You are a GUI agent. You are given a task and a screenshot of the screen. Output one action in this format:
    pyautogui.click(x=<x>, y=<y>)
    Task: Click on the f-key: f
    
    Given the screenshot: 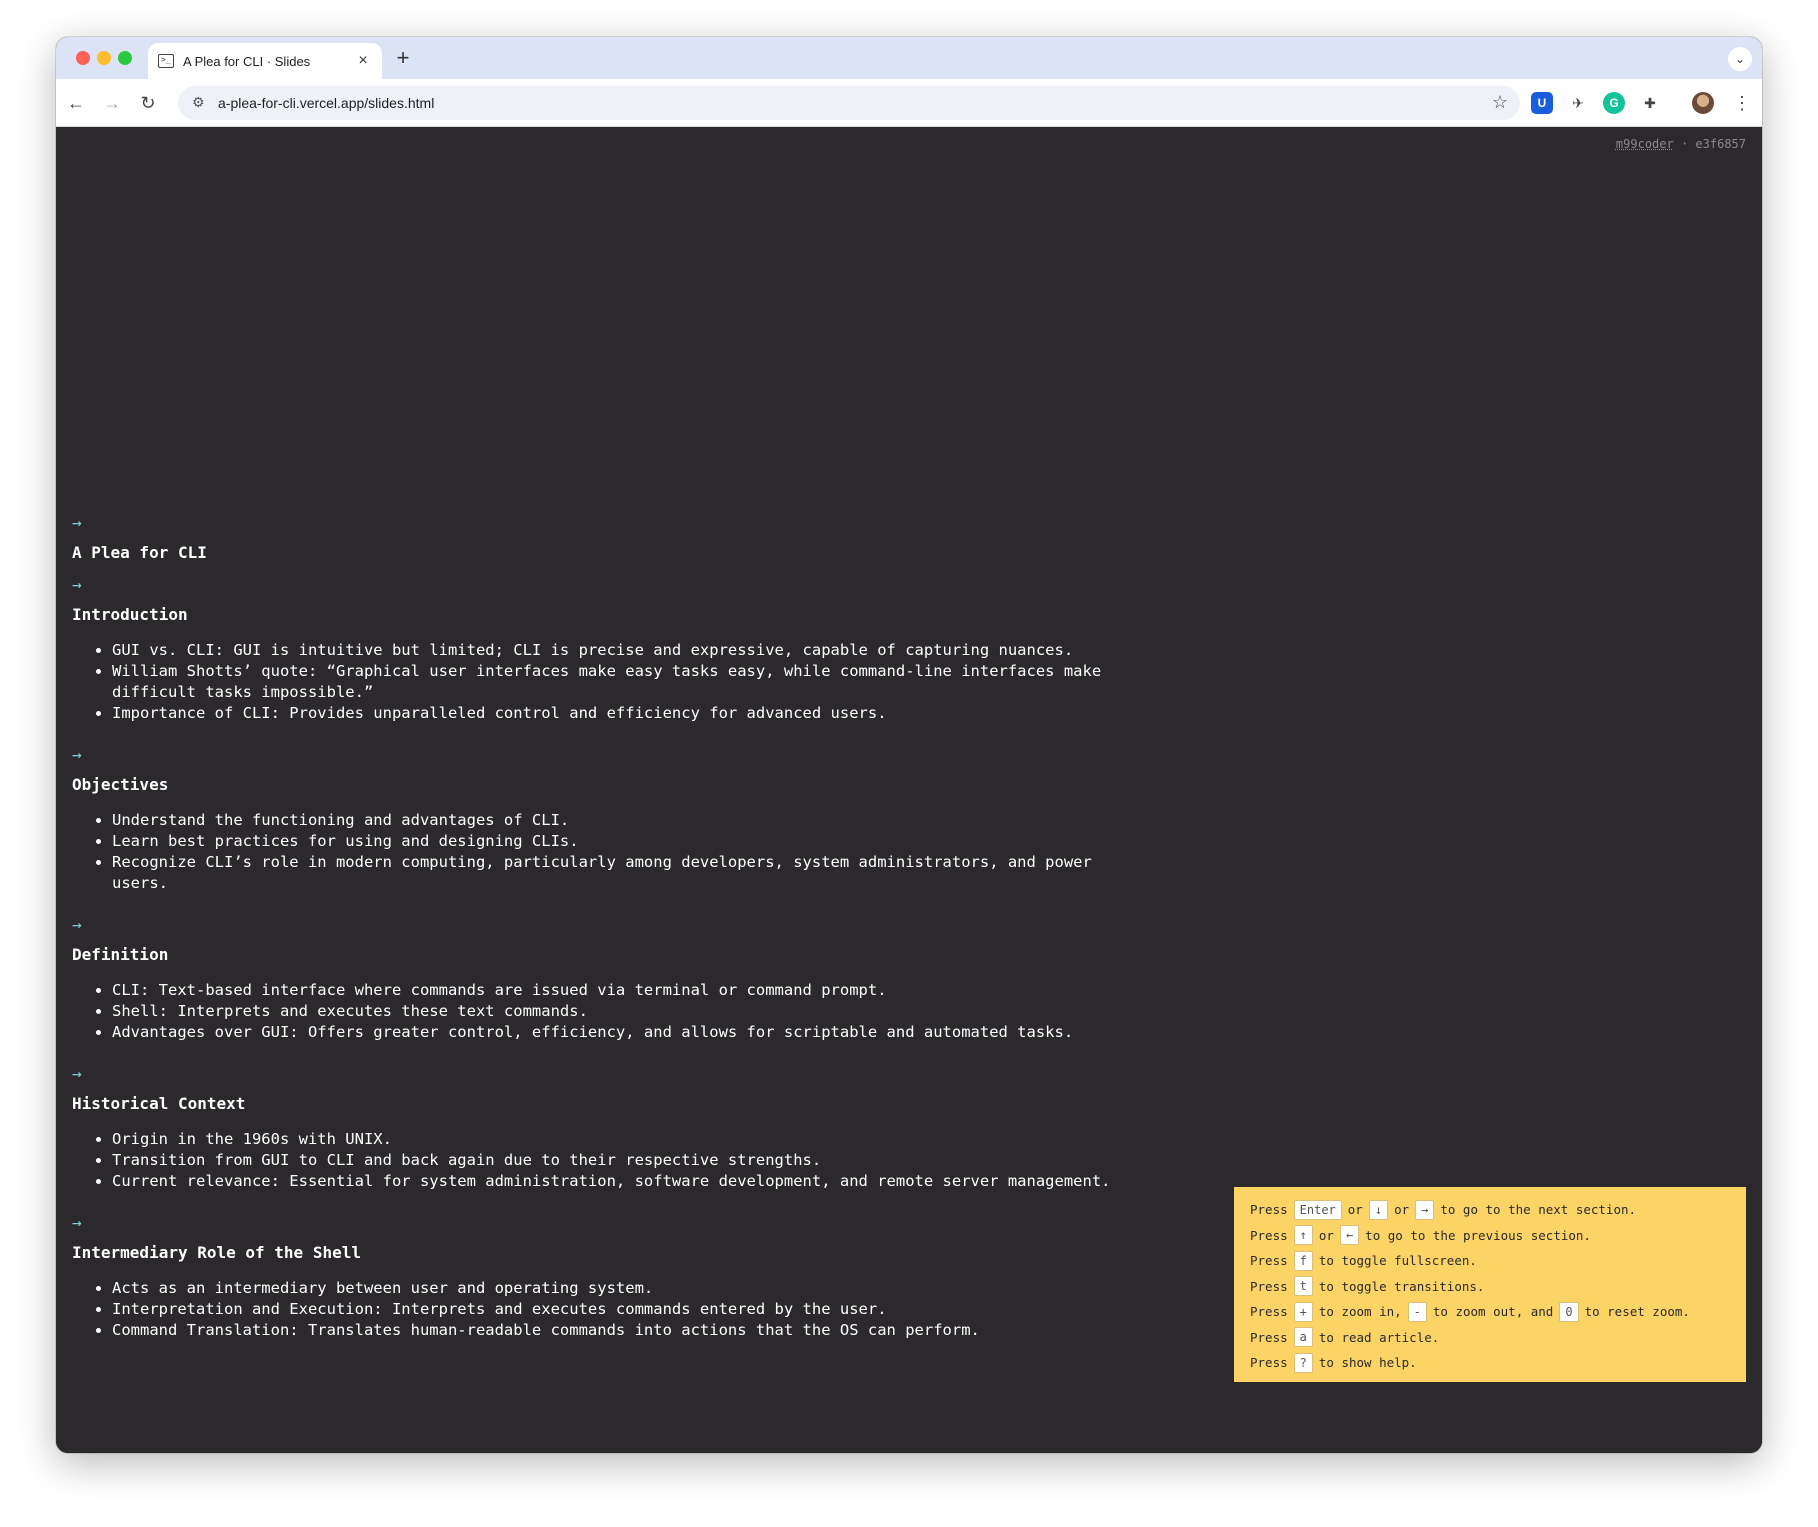 What is the action you would take?
    pyautogui.click(x=1303, y=1260)
    